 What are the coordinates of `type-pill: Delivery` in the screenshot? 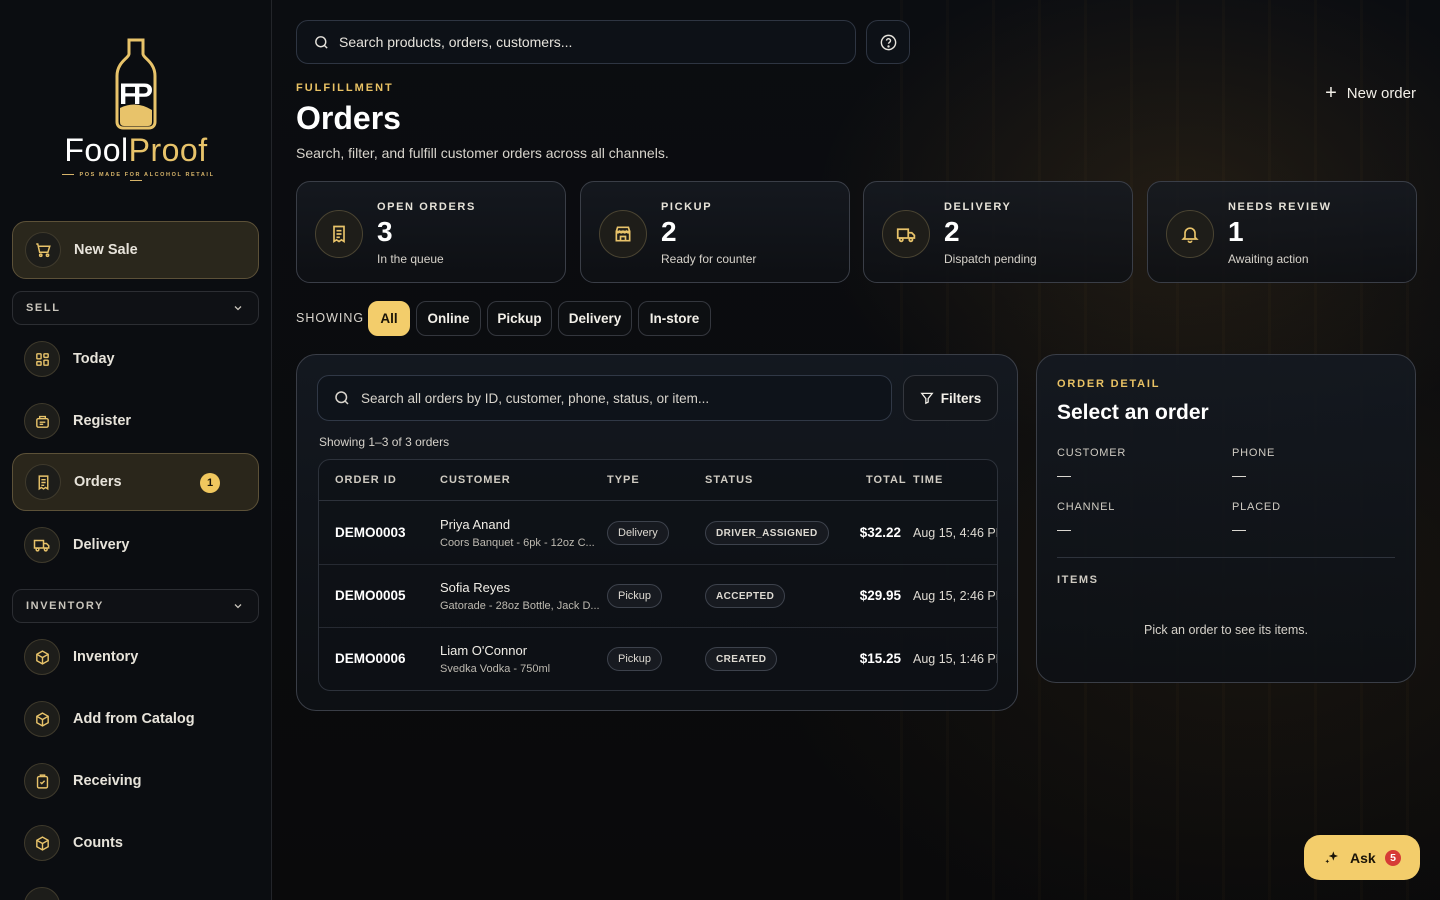 It's located at (638, 533).